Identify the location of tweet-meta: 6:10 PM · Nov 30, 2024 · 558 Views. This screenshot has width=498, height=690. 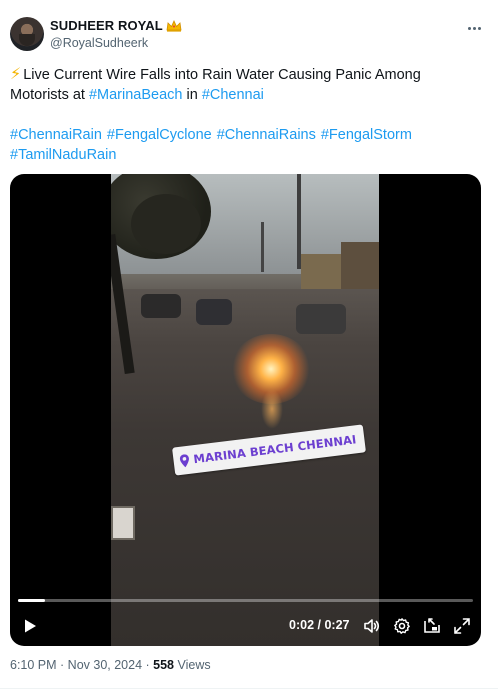
(110, 665).